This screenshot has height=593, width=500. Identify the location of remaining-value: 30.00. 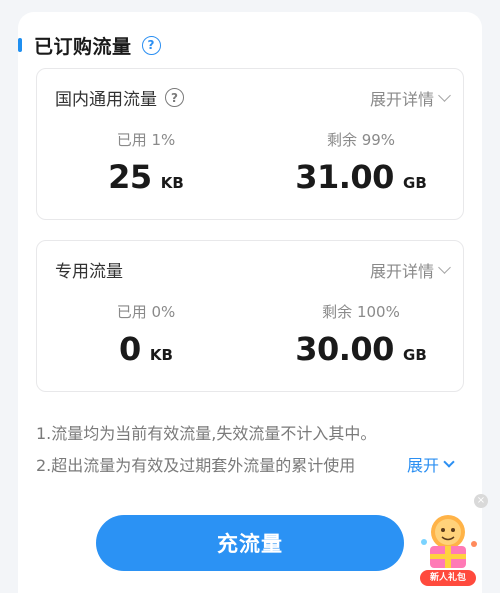
(344, 349).